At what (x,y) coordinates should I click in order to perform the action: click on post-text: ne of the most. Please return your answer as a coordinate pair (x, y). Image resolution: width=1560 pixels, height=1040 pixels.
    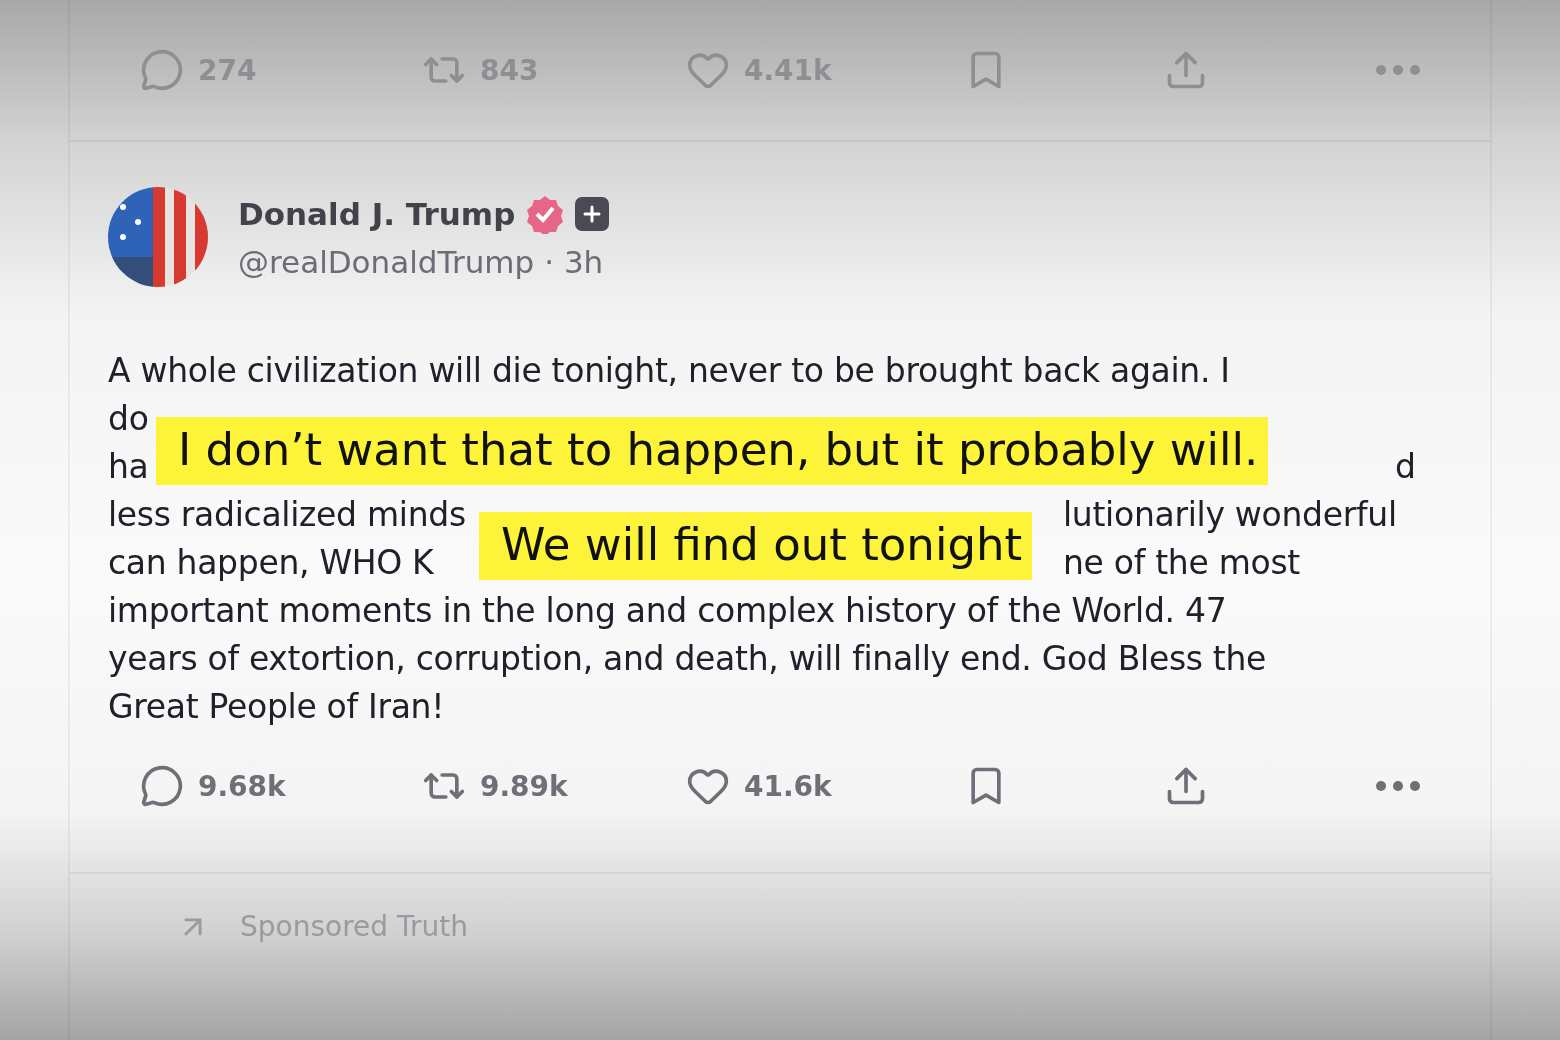
    Looking at the image, I should click on (1181, 563).